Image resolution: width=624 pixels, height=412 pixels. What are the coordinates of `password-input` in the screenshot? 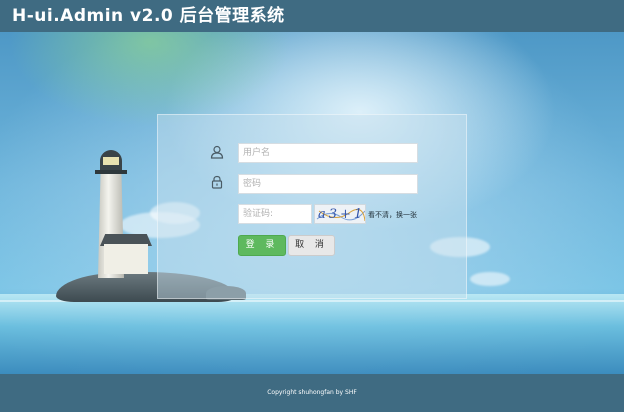 It's located at (328, 184).